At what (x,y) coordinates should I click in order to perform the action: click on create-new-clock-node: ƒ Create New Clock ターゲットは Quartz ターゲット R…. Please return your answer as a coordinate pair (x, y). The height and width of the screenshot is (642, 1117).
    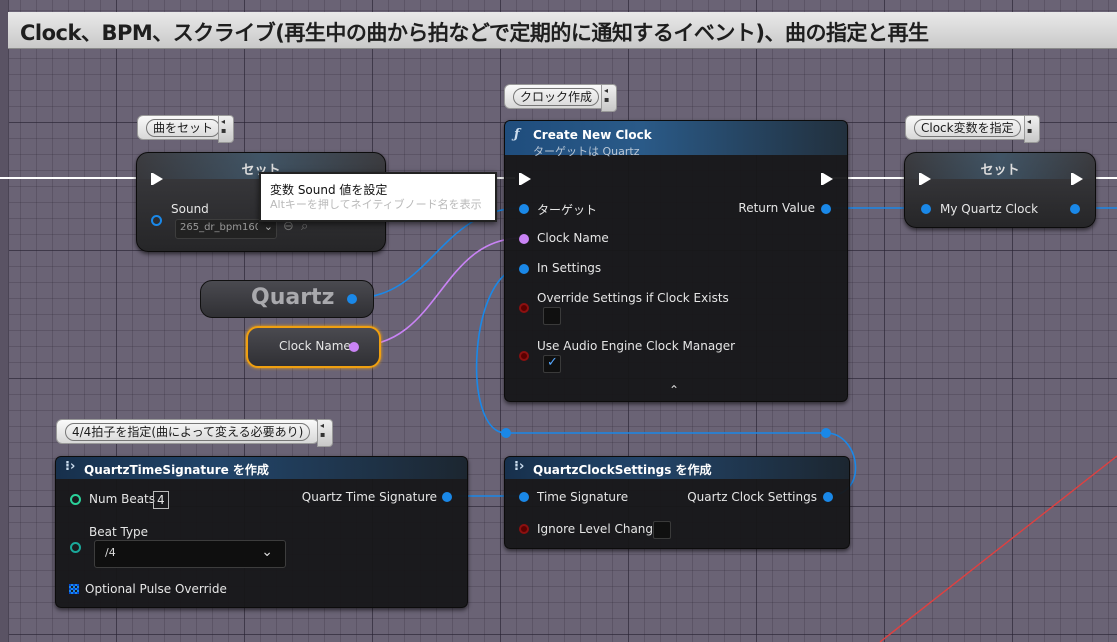
    Looking at the image, I should click on (676, 261).